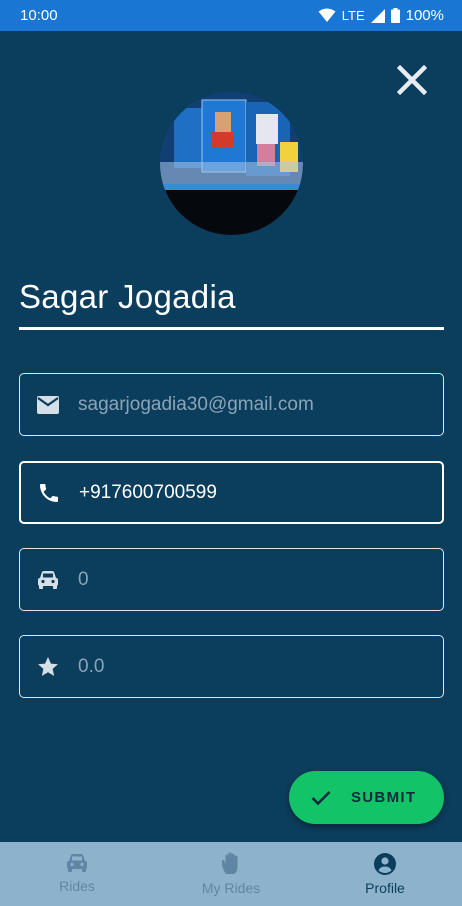 Image resolution: width=462 pixels, height=906 pixels. I want to click on star-icon, so click(48, 666).